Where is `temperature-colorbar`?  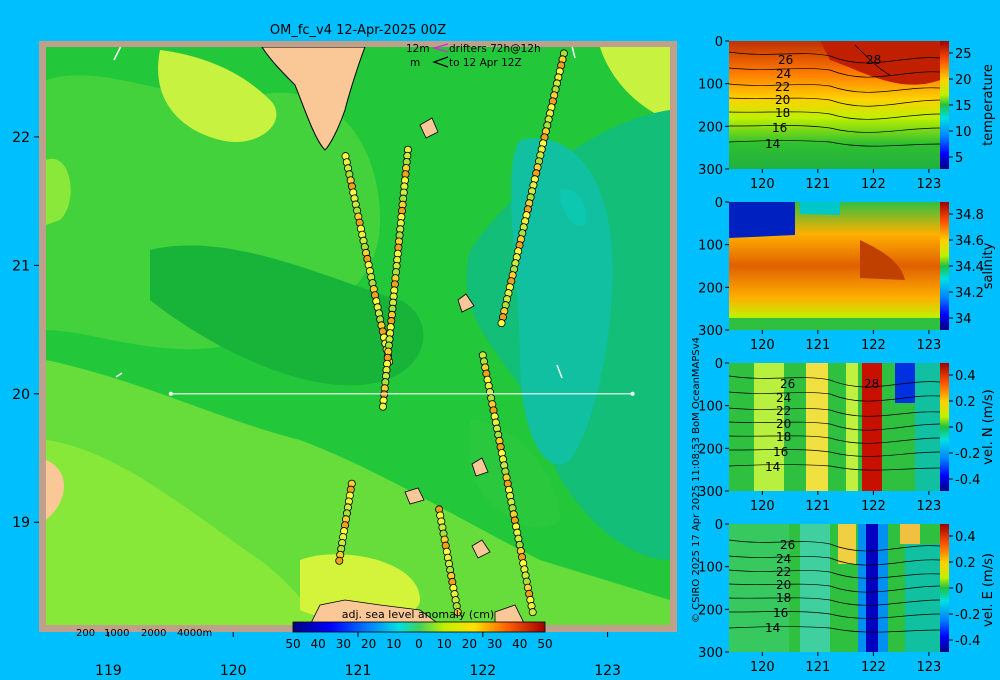
temperature-colorbar is located at coordinates (944, 105).